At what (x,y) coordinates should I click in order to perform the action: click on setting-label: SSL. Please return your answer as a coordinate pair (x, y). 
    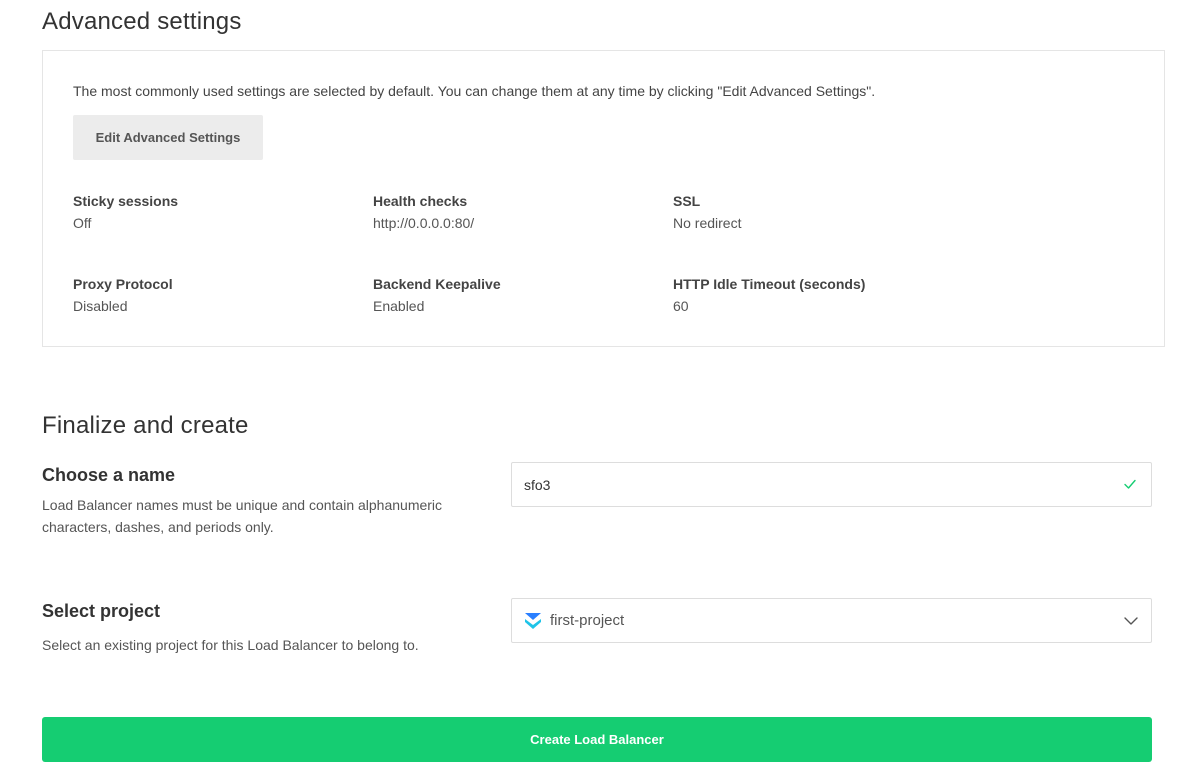
    Looking at the image, I should click on (687, 201).